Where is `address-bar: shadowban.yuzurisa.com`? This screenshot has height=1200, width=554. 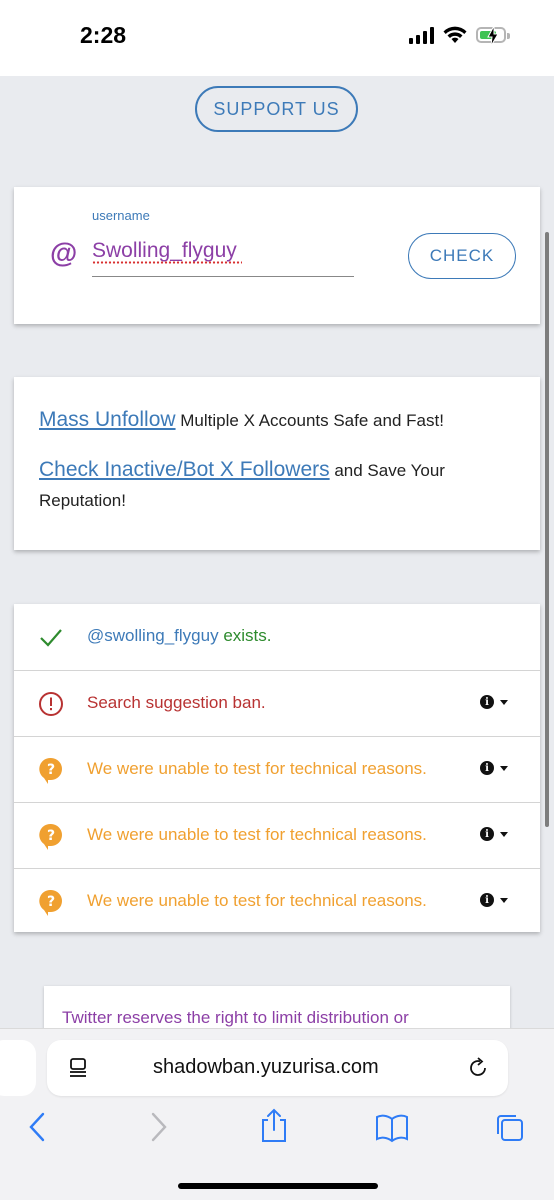
address-bar: shadowban.yuzurisa.com is located at coordinates (277, 1068).